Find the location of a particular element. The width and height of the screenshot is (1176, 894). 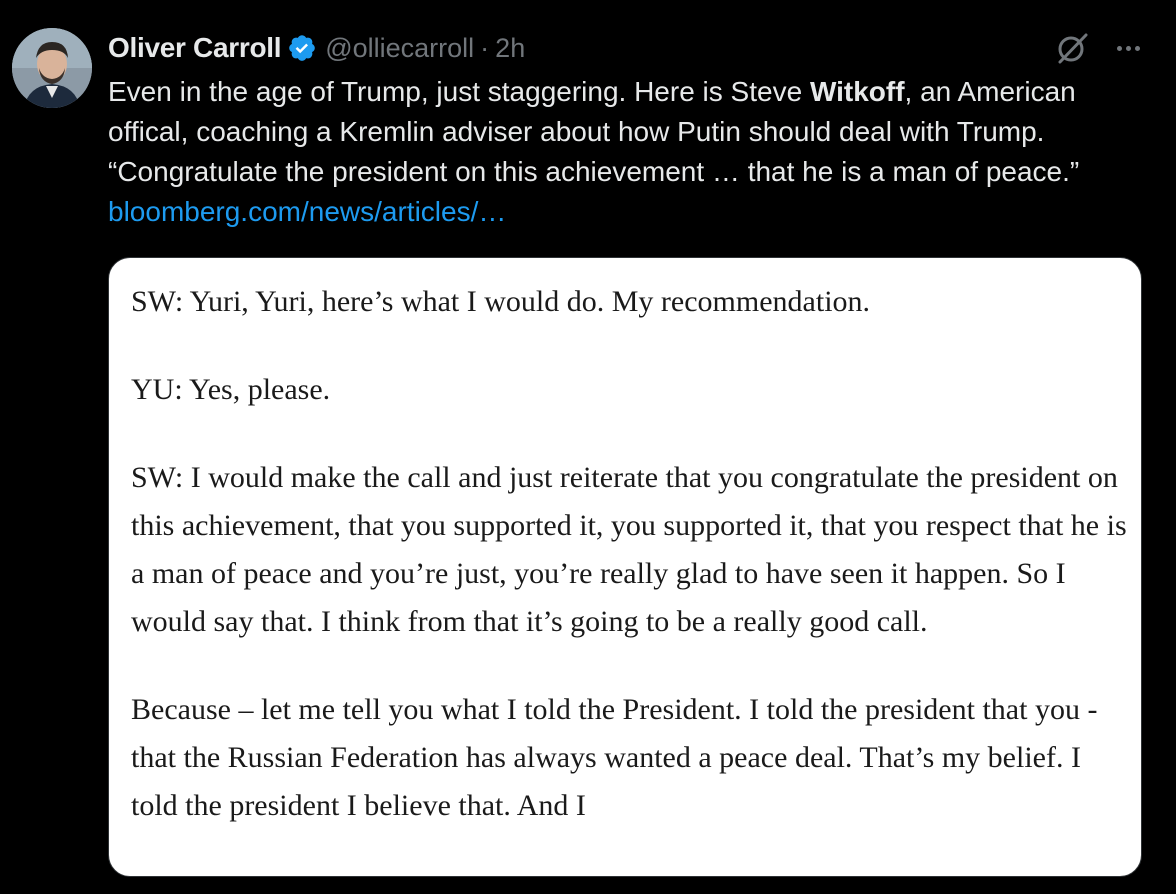

tweet-text-bold: Witkoff is located at coordinates (857, 91).